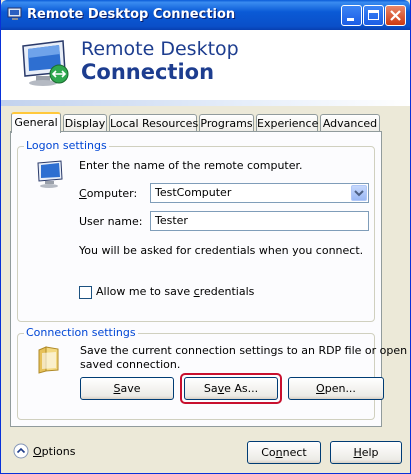 The height and width of the screenshot is (474, 411). Describe the element at coordinates (227, 291) in the screenshot. I see `save-credentials-label-post: redentials` at that location.